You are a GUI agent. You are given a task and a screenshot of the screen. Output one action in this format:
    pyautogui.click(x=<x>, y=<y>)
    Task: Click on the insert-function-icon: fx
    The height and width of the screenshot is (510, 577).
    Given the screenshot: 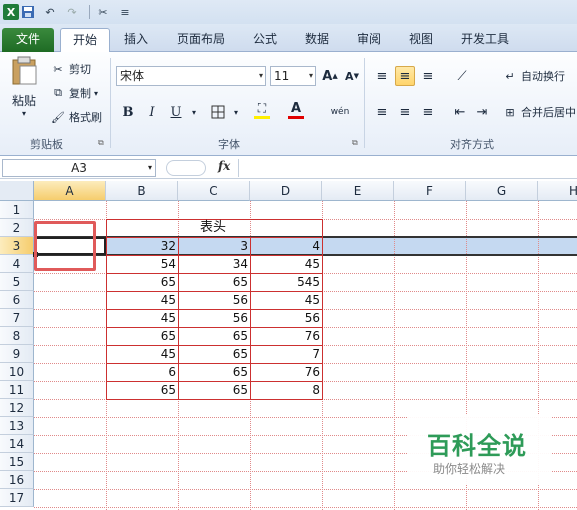 What is the action you would take?
    pyautogui.click(x=224, y=166)
    